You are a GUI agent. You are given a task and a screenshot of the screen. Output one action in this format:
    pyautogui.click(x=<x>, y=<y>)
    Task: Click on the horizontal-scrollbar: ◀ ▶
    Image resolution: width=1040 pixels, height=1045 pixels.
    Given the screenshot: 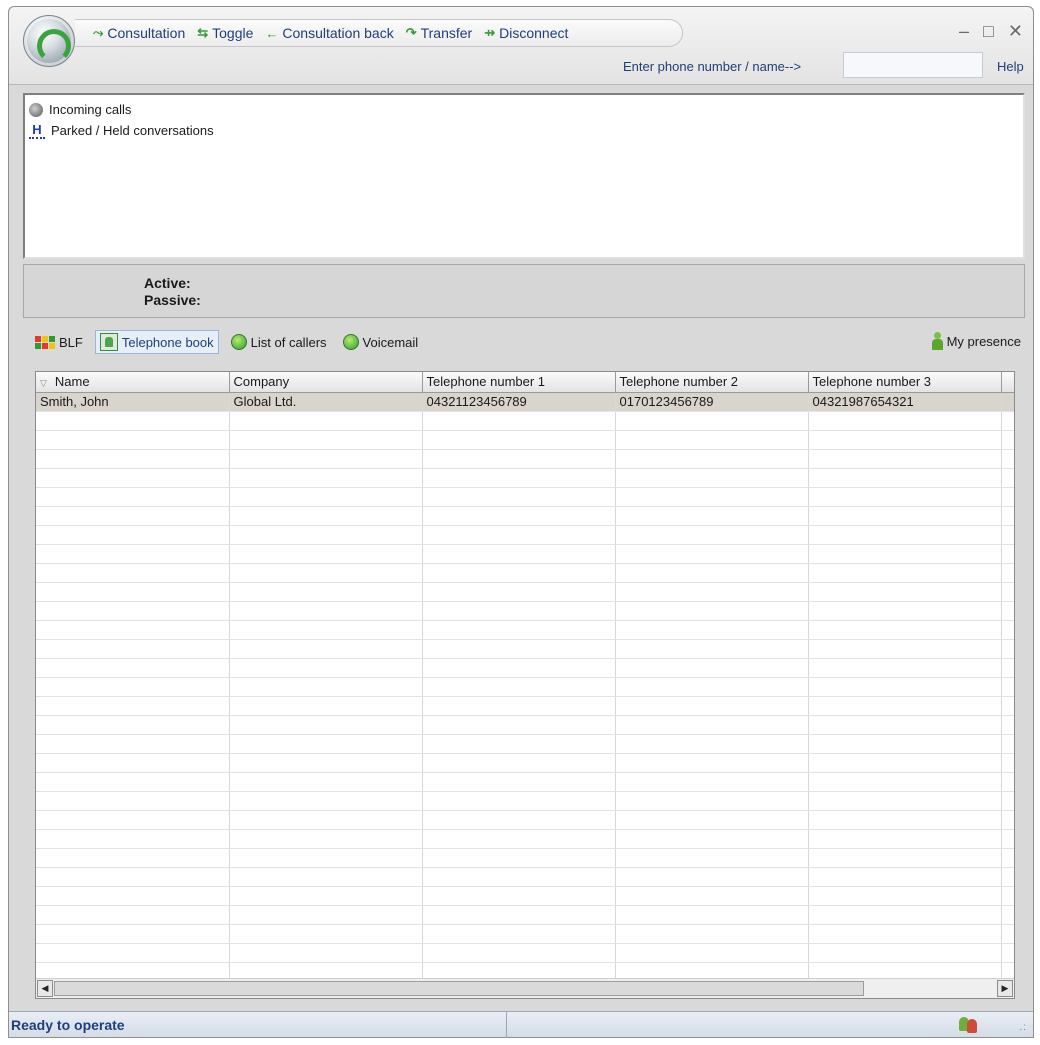 What is the action you would take?
    pyautogui.click(x=525, y=988)
    